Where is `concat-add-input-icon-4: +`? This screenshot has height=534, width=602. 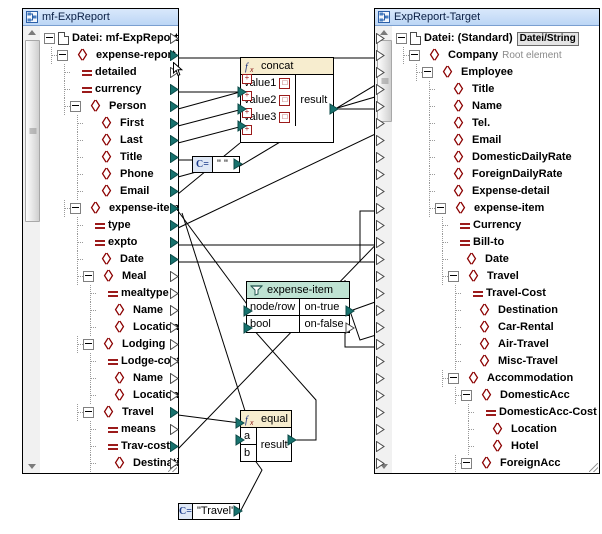 concat-add-input-icon-4: + is located at coordinates (247, 130).